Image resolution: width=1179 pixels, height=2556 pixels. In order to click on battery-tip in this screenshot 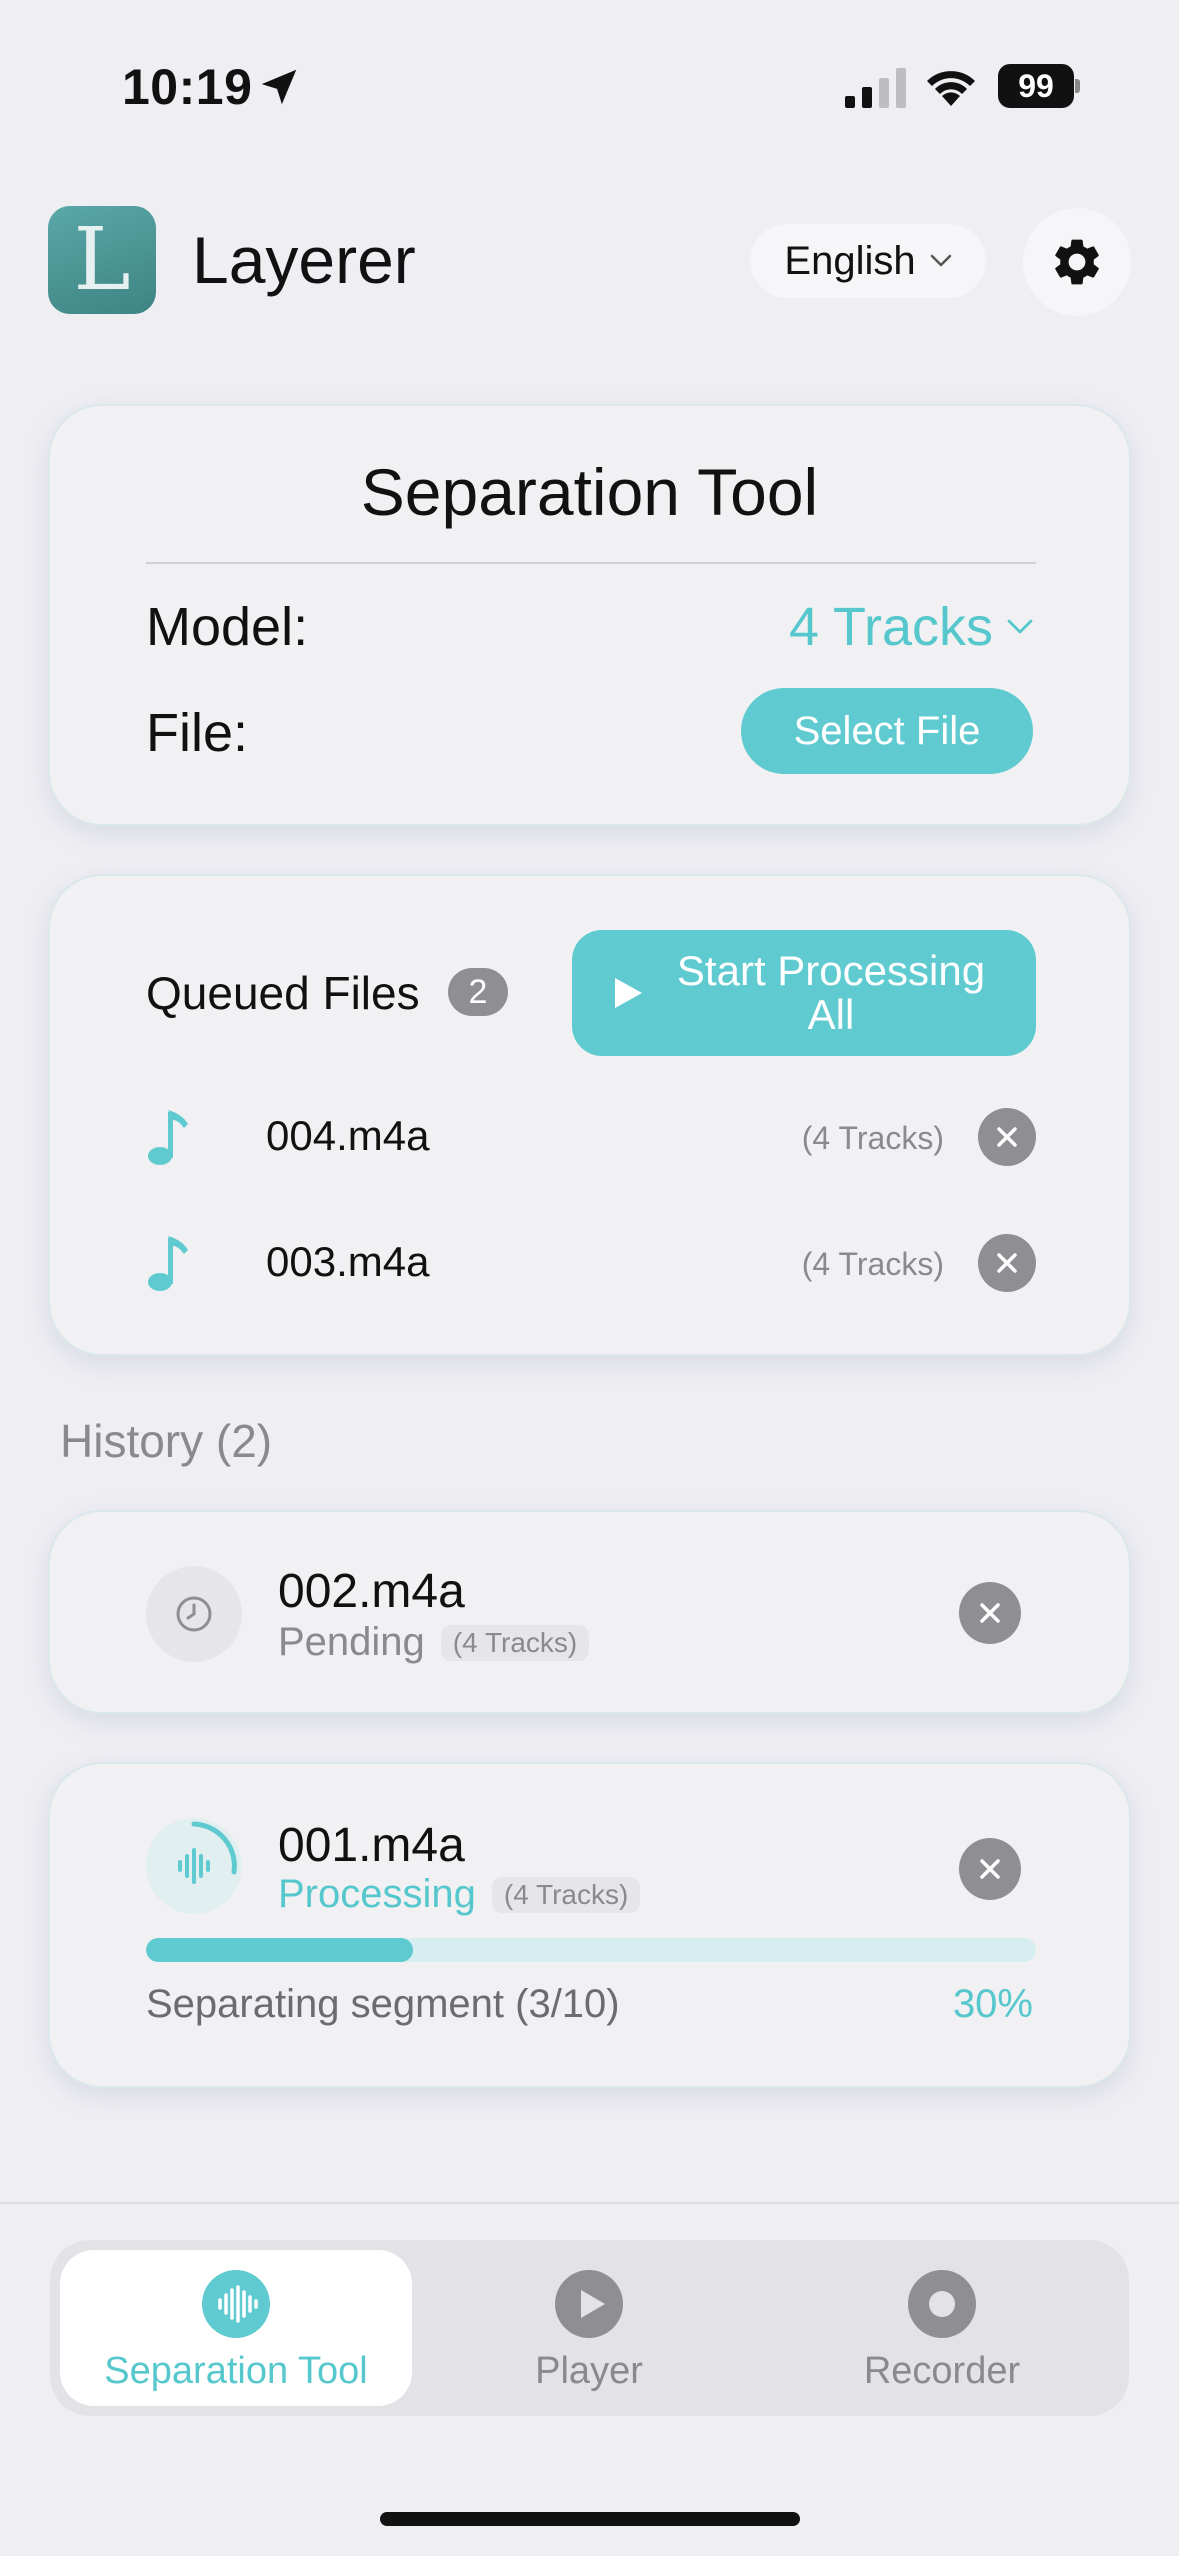, I will do `click(1077, 86)`.